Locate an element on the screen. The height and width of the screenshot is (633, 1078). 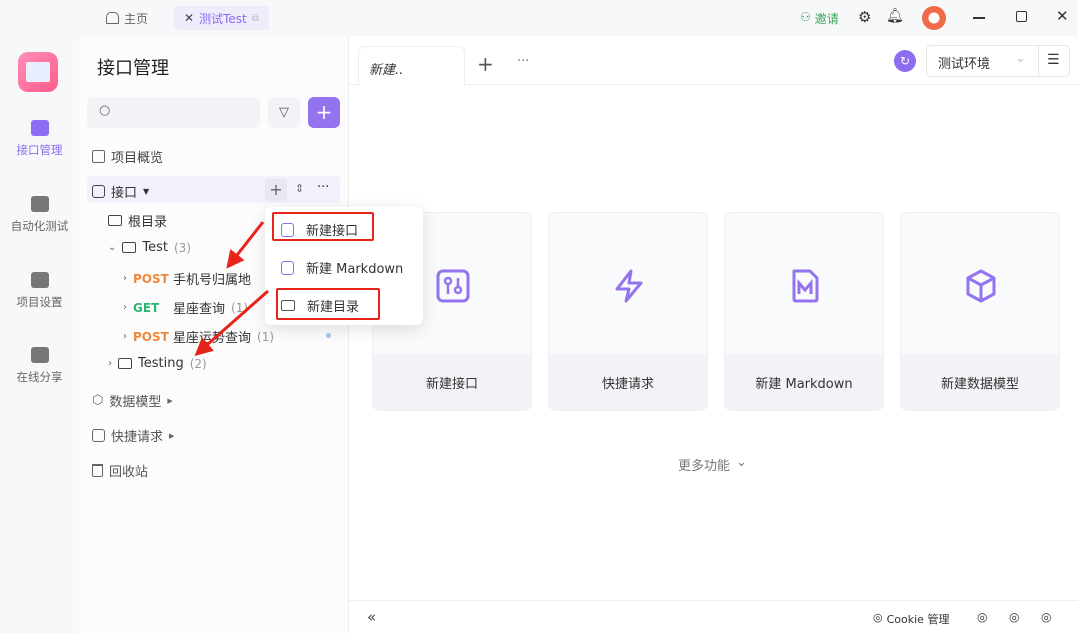
tree-folder-testing: › Testing (2) is located at coordinates (157, 363).